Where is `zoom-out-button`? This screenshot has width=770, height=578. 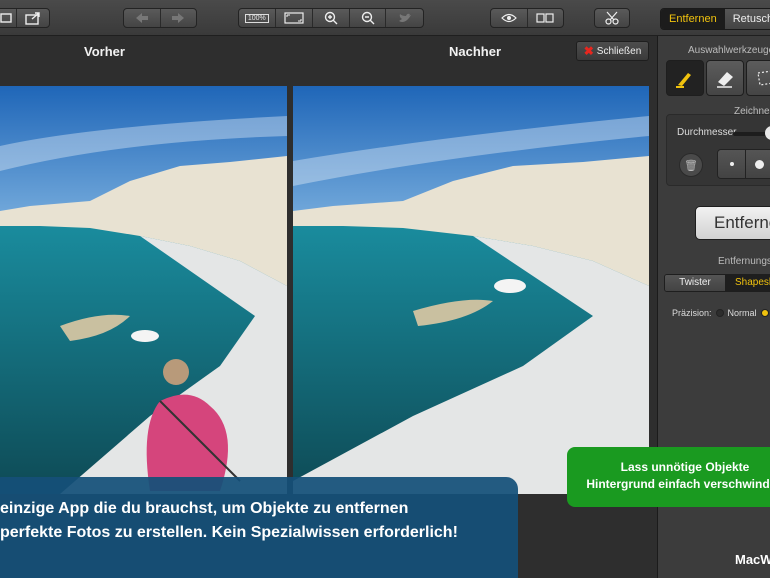
zoom-out-button is located at coordinates (368, 18).